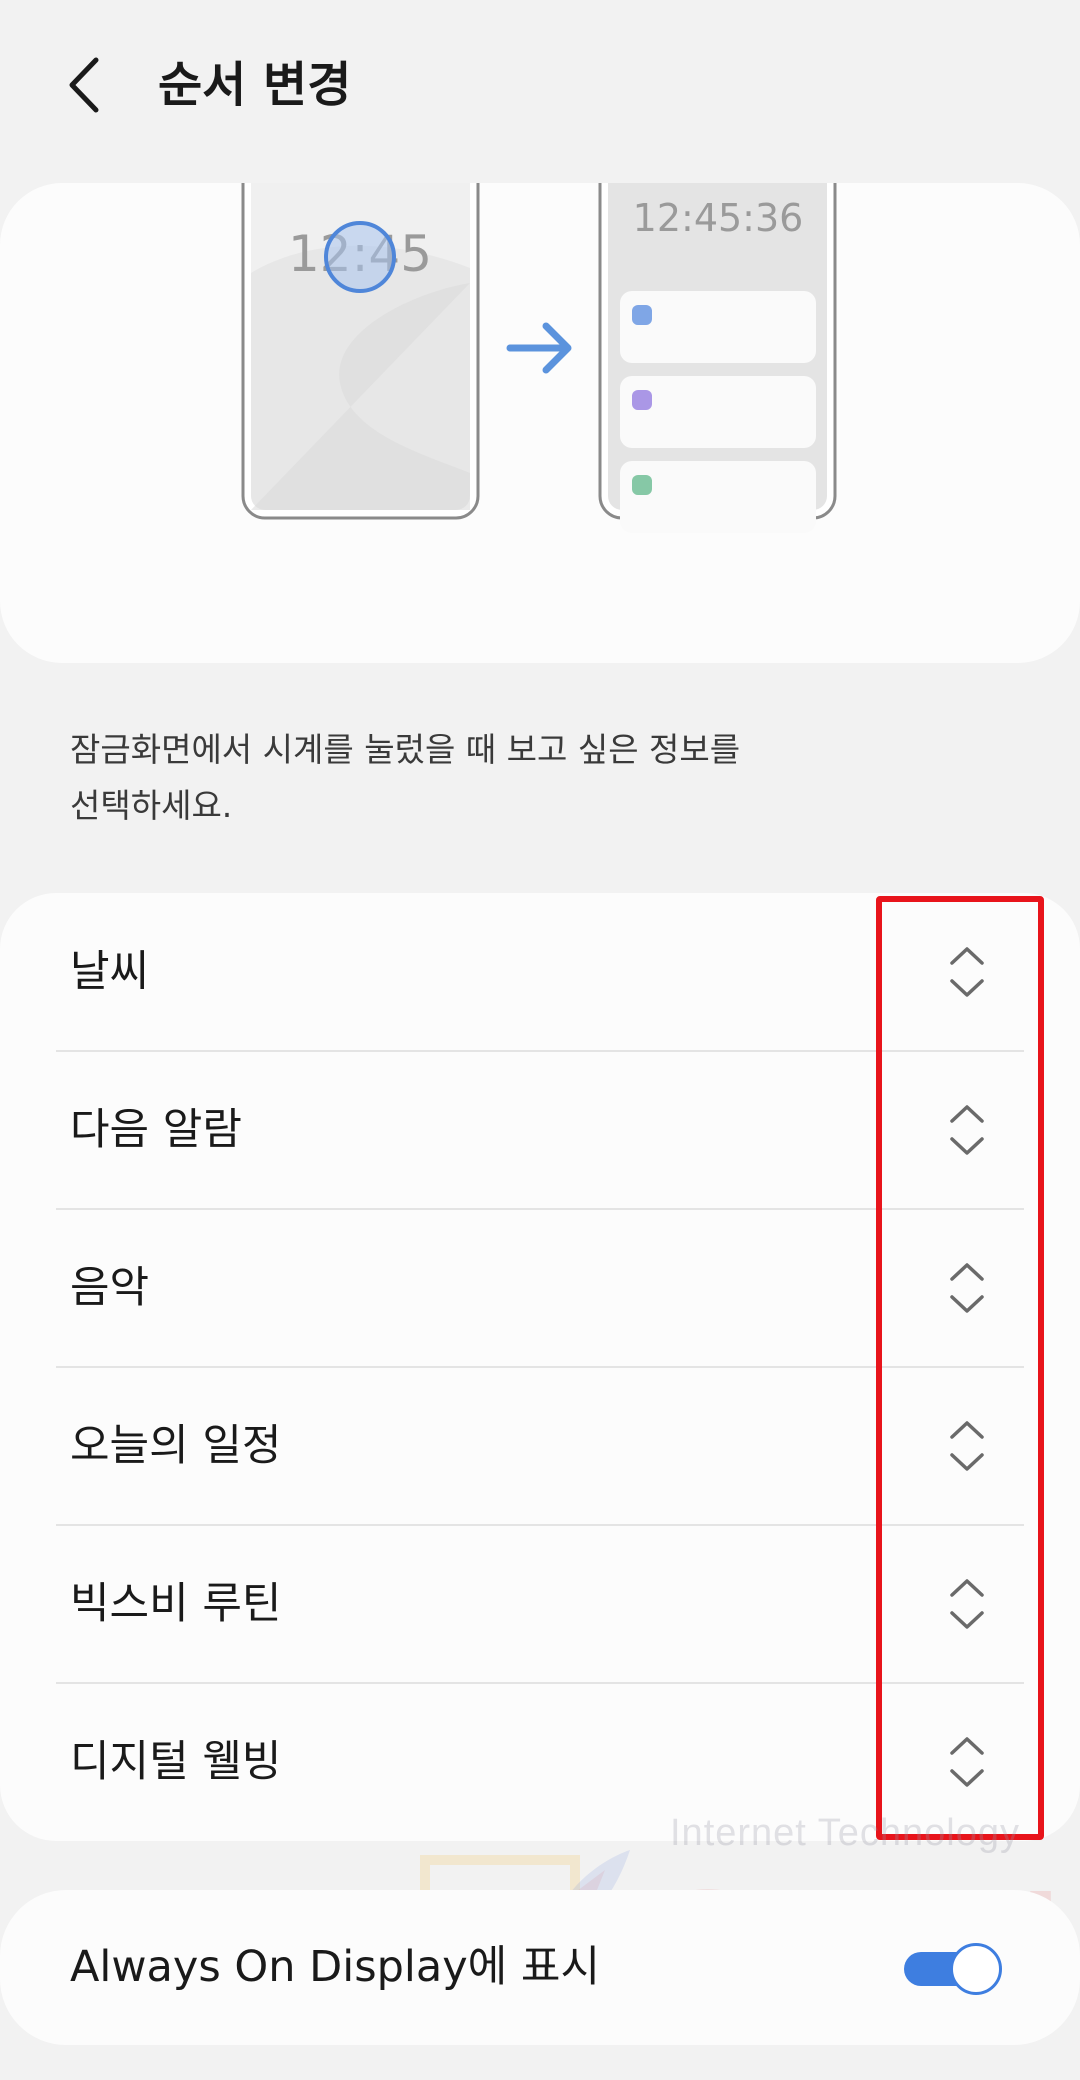 This screenshot has height=2080, width=1080. What do you see at coordinates (176, 1446) in the screenshot?
I see `list-item-label: 오늘의 일정` at bounding box center [176, 1446].